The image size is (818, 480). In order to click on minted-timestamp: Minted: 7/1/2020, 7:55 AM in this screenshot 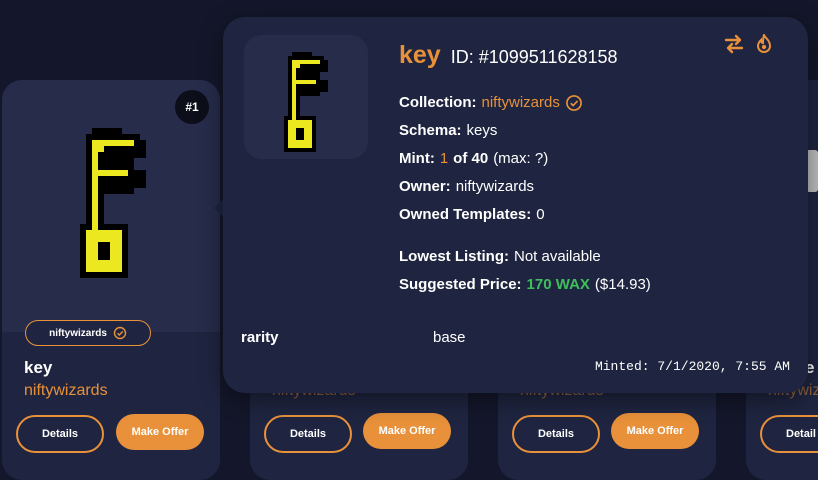, I will do `click(692, 366)`.